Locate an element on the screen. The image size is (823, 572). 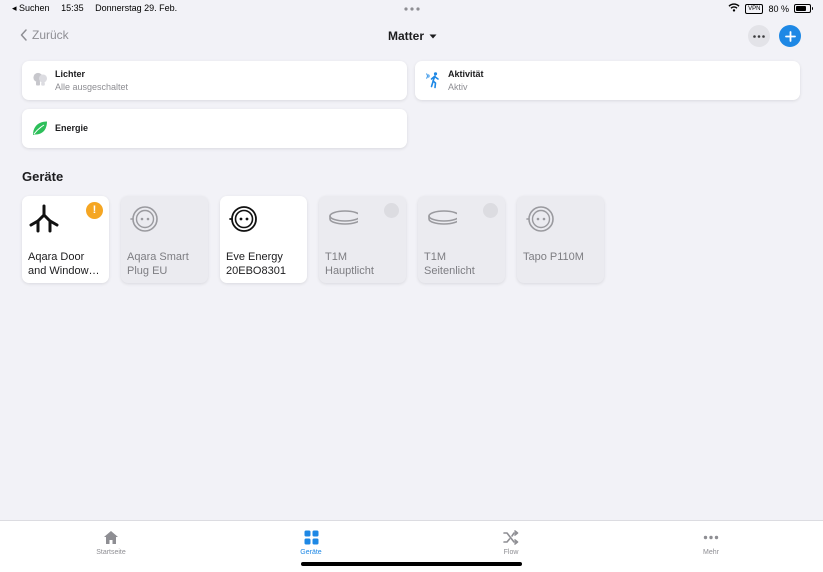
device-tile: T1M Seitenlicht is located at coordinates (461, 239).